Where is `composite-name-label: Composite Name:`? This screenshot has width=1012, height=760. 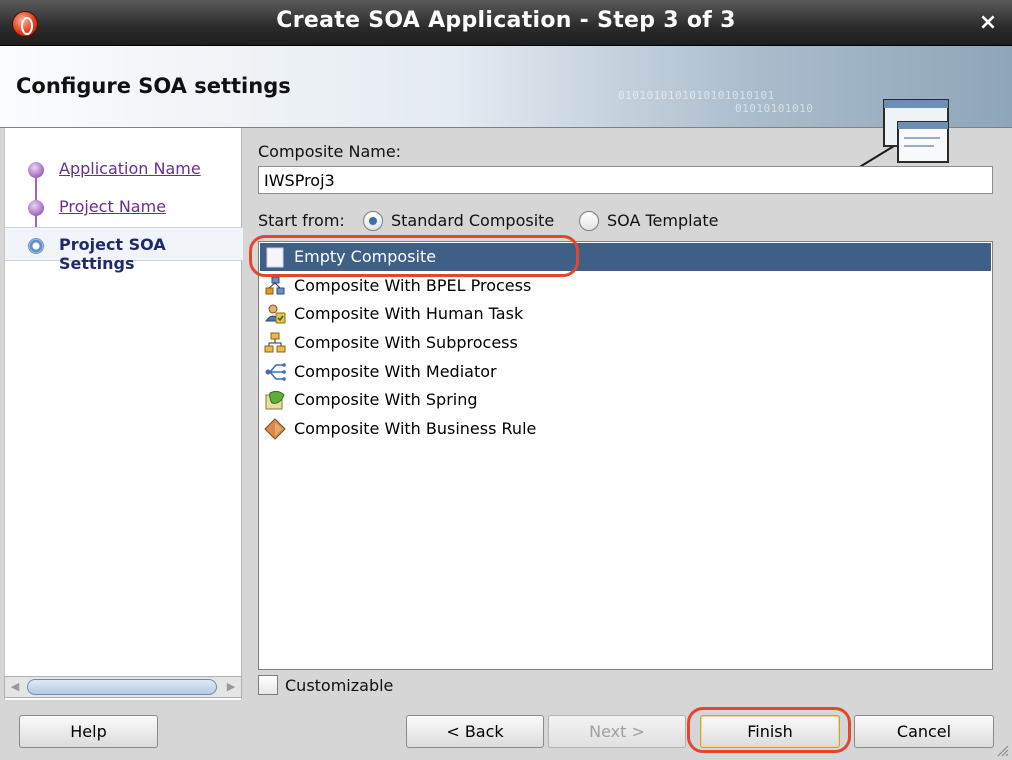
composite-name-label: Composite Name: is located at coordinates (330, 151).